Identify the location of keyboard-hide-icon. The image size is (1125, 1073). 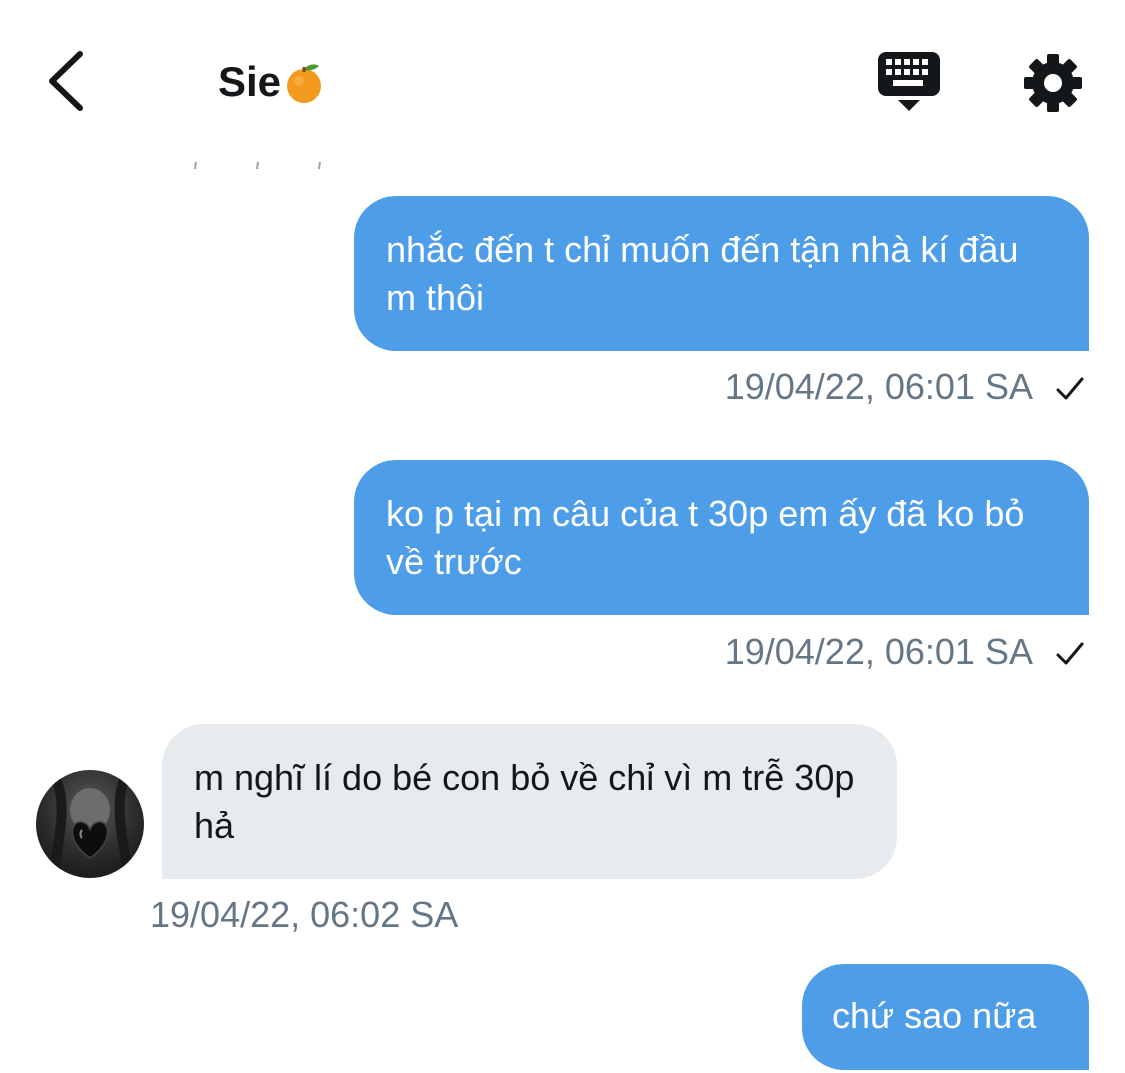
(909, 81).